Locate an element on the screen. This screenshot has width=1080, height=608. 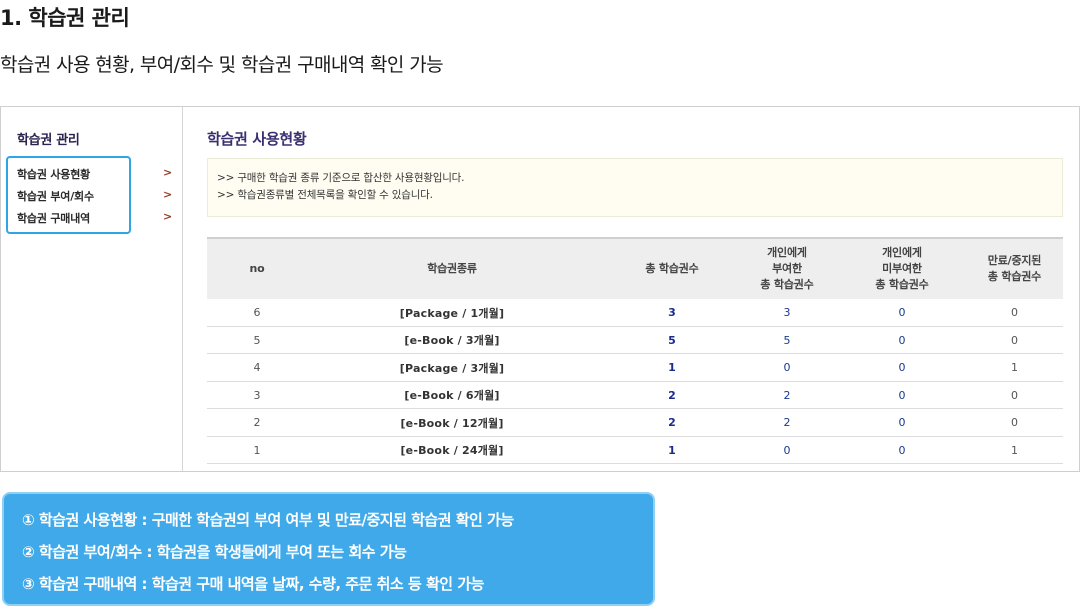
table-row: 5 [e-Book / 3개월] 5 5 0 0 is located at coordinates (635, 340).